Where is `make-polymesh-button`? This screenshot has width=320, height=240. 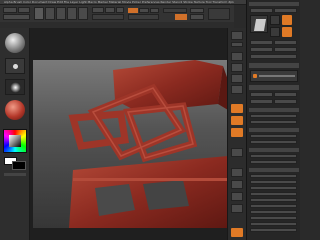
make-polymesh-button is located at coordinates (273, 56).